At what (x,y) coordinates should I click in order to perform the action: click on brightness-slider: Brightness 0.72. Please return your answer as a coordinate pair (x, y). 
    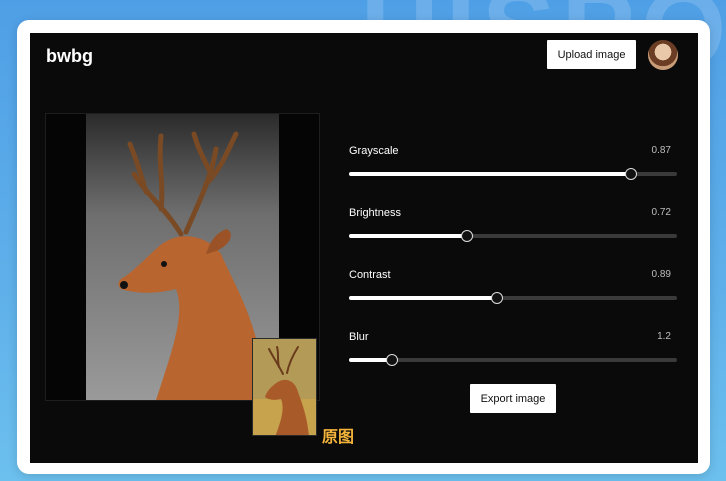
    Looking at the image, I should click on (513, 227).